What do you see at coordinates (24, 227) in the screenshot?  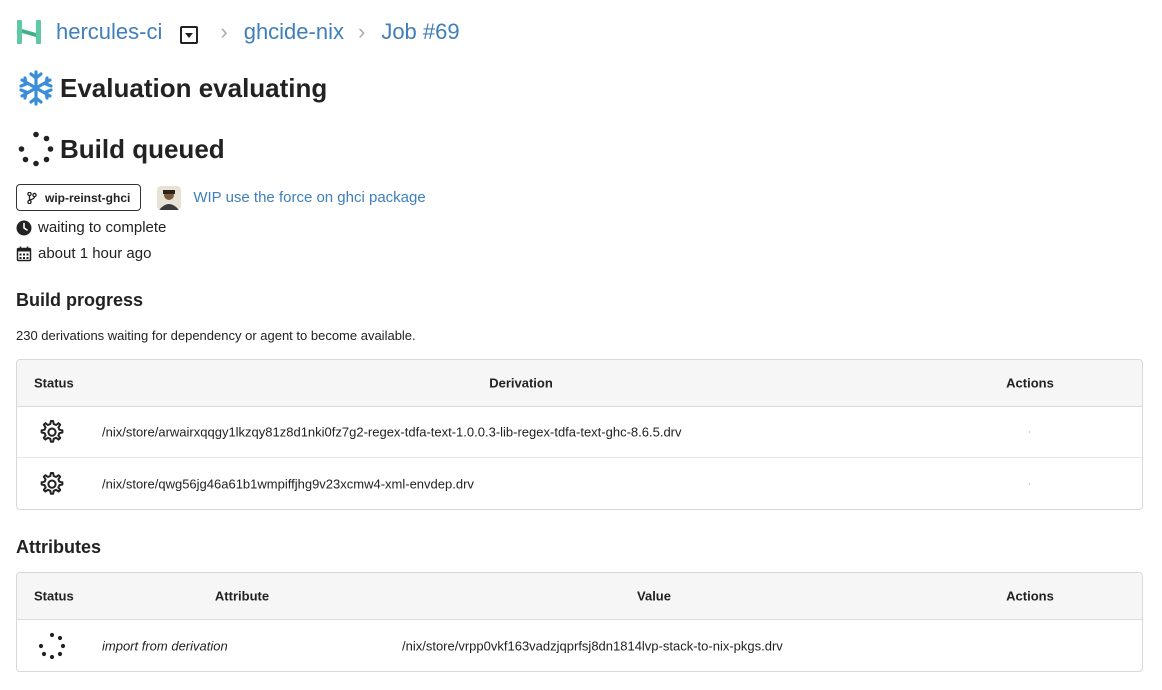 I see `clock-icon` at bounding box center [24, 227].